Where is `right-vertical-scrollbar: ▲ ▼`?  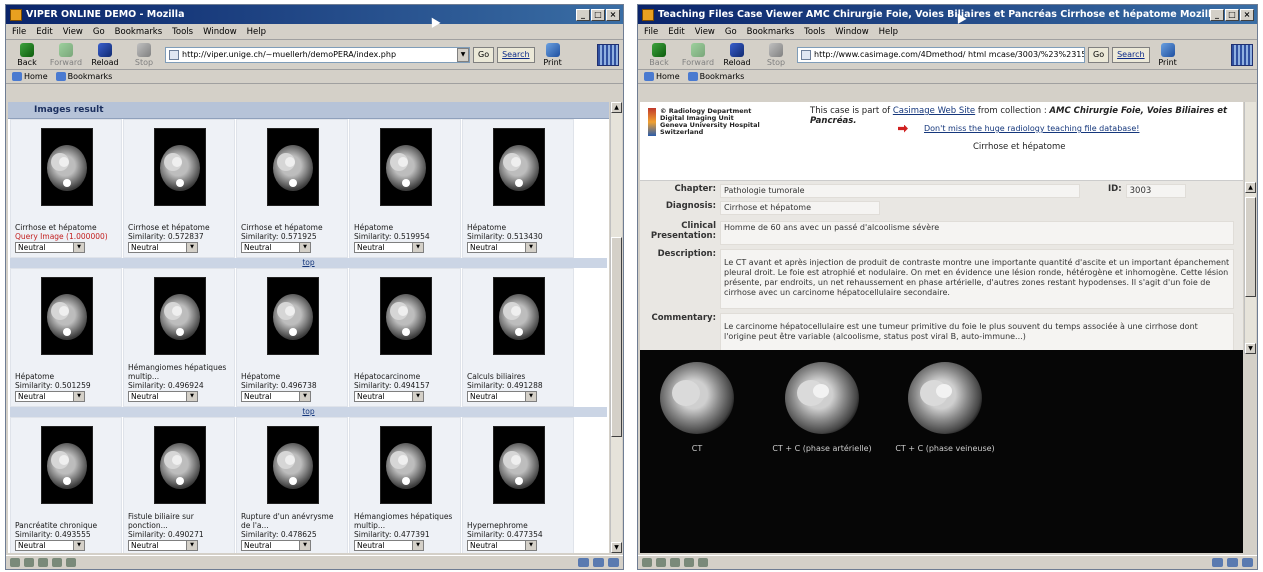 right-vertical-scrollbar: ▲ ▼ is located at coordinates (1250, 228).